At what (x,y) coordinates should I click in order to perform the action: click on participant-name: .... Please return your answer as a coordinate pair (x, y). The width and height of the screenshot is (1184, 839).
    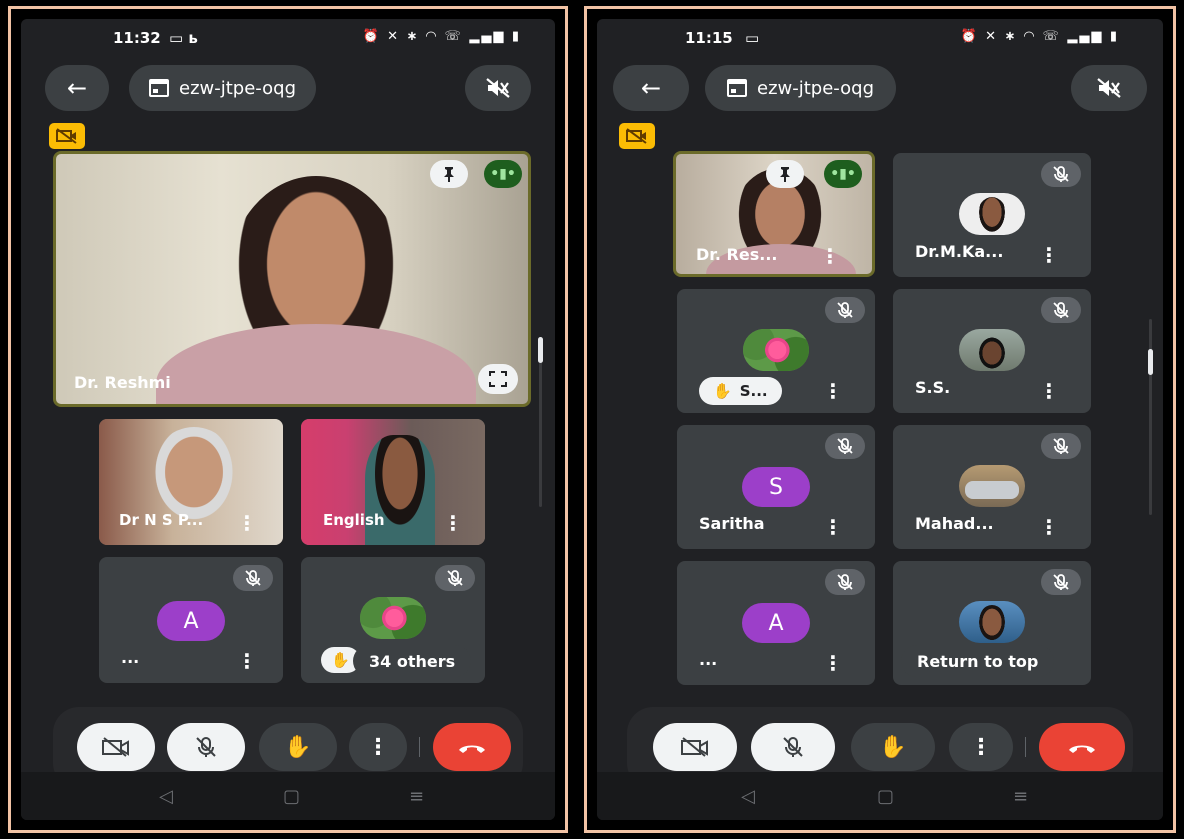
    Looking at the image, I should click on (708, 659).